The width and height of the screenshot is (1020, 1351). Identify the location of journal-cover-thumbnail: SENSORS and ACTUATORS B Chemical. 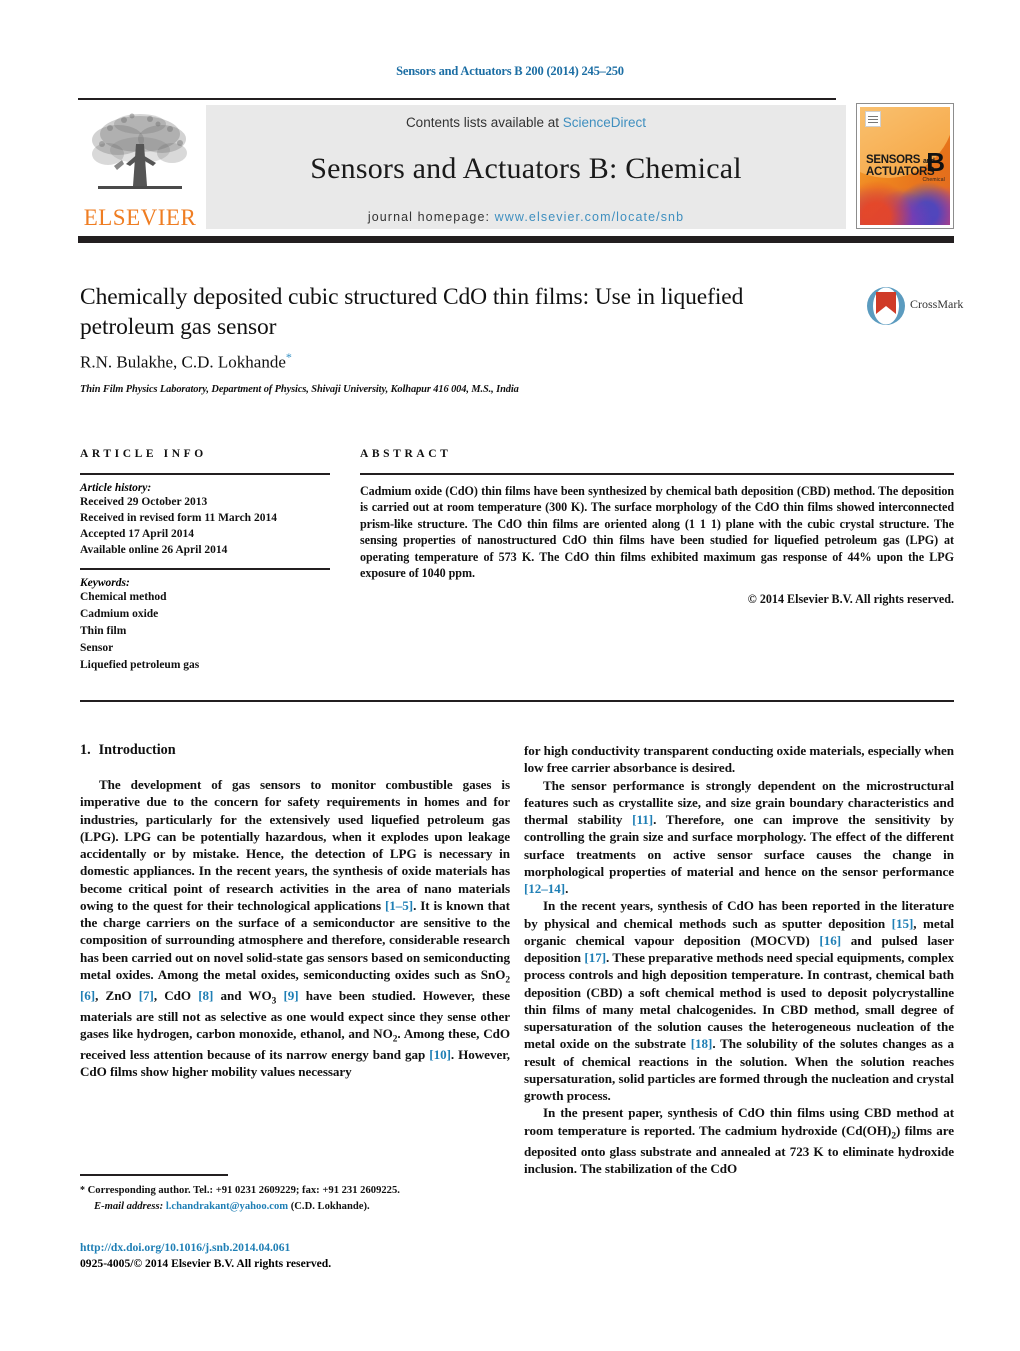
(905, 166).